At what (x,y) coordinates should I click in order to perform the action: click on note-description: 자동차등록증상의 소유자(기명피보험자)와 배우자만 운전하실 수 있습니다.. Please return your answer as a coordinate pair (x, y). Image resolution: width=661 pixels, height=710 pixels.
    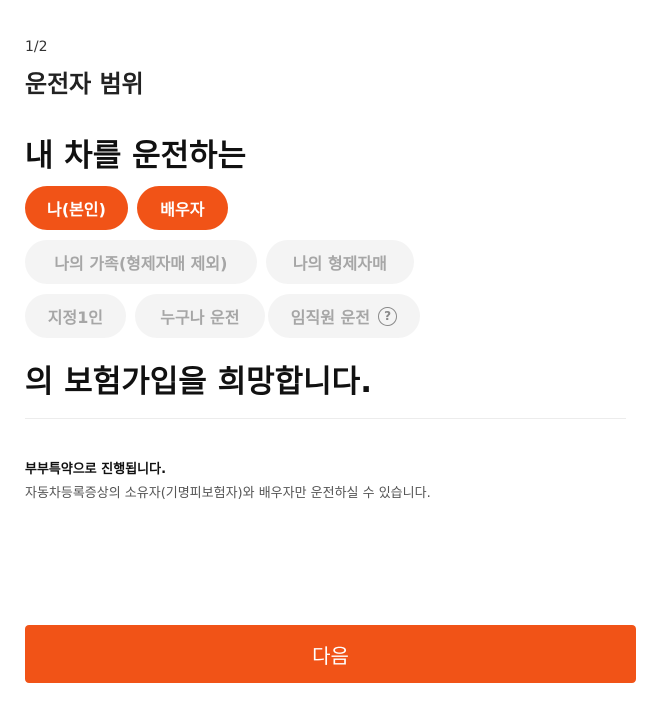
    Looking at the image, I should click on (228, 493).